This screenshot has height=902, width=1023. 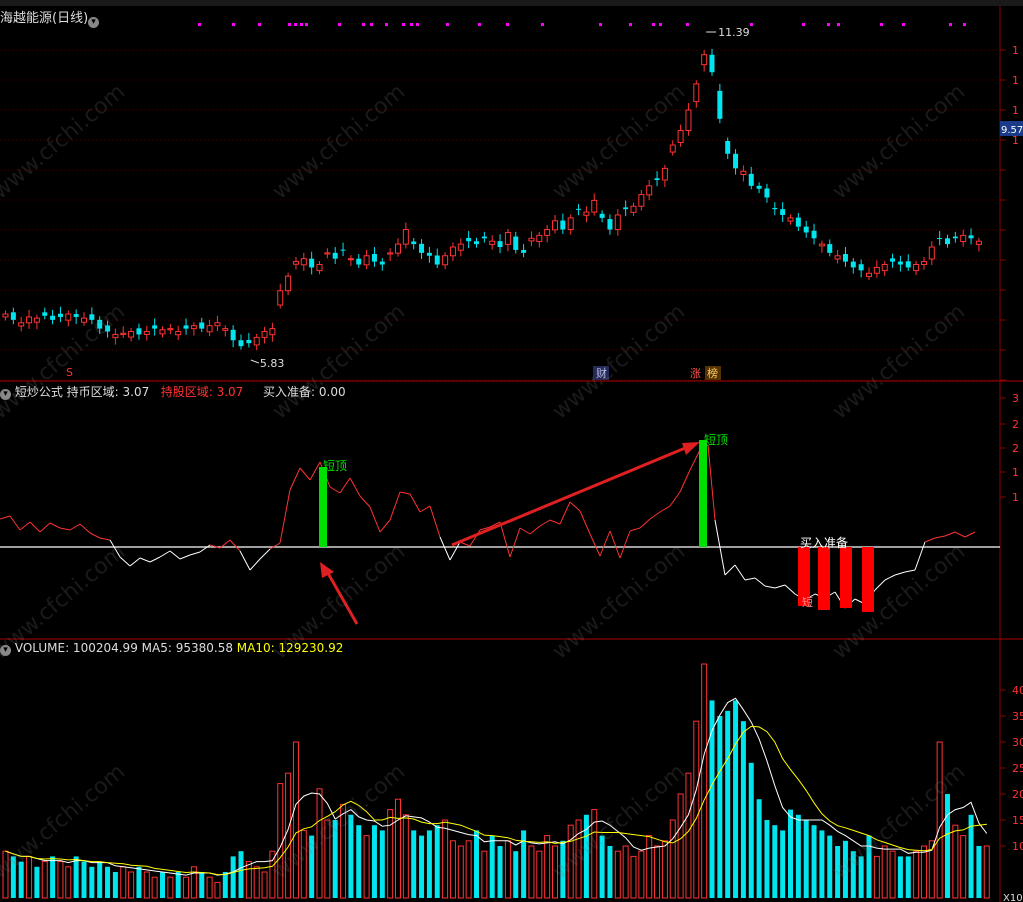 I want to click on indicator-collapse-icon: ▾, so click(x=5, y=394).